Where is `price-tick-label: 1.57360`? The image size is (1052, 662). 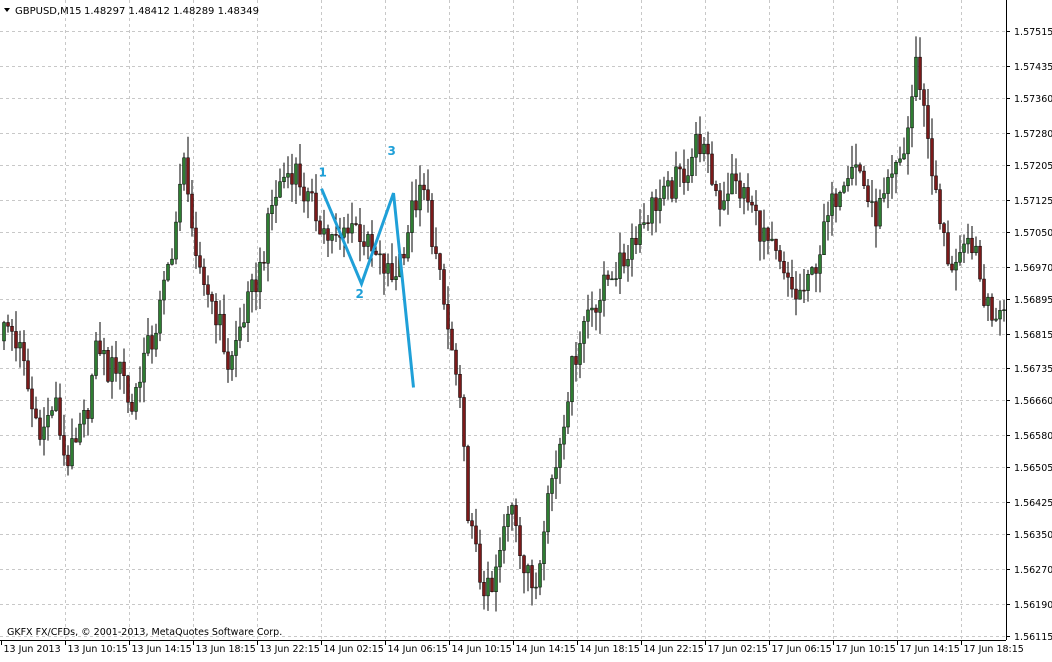
price-tick-label: 1.57360 is located at coordinates (1033, 99).